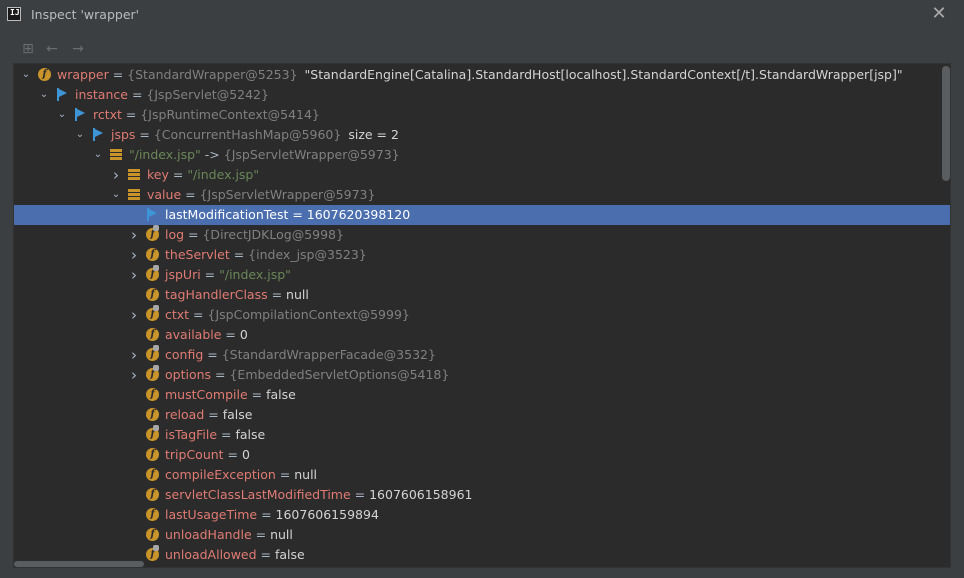 This screenshot has height=578, width=964. I want to click on tree-row: f unloadAllowed = false, so click(482, 555).